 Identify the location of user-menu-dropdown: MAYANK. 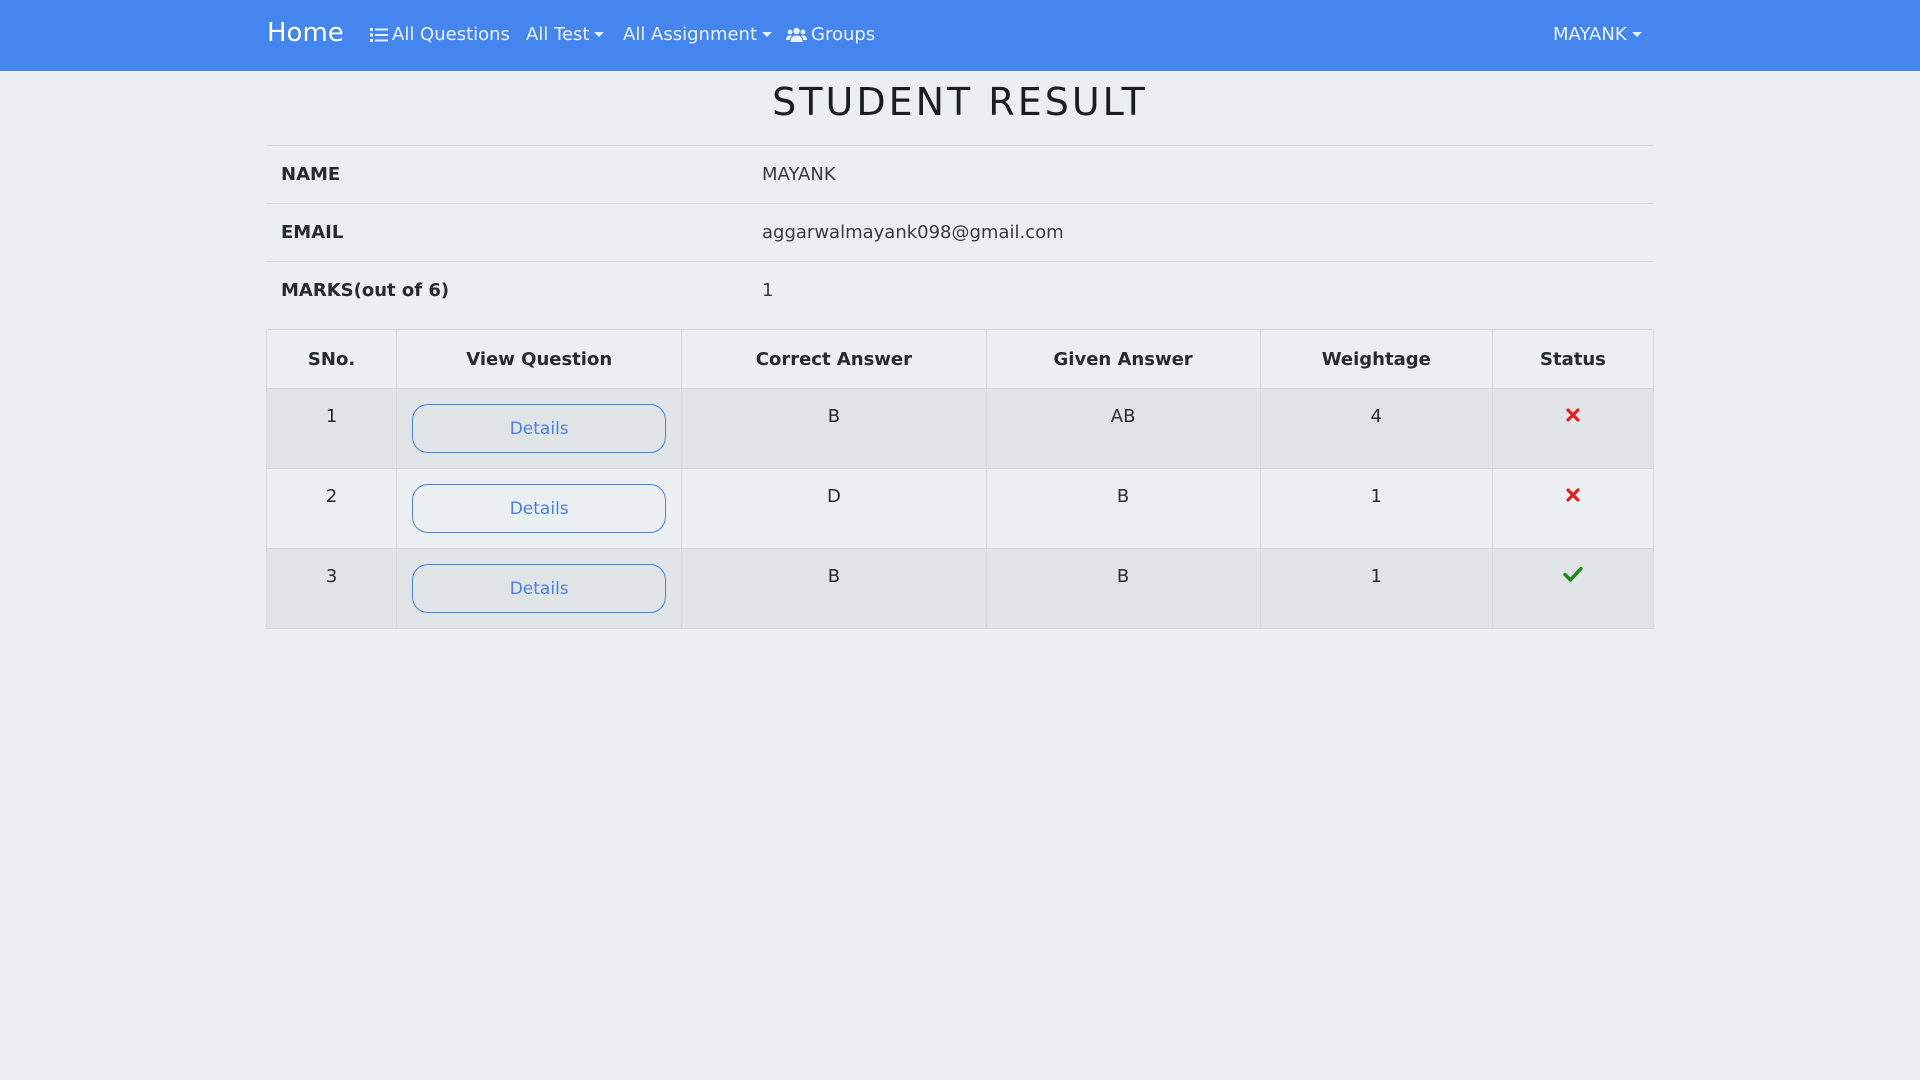
(1597, 34).